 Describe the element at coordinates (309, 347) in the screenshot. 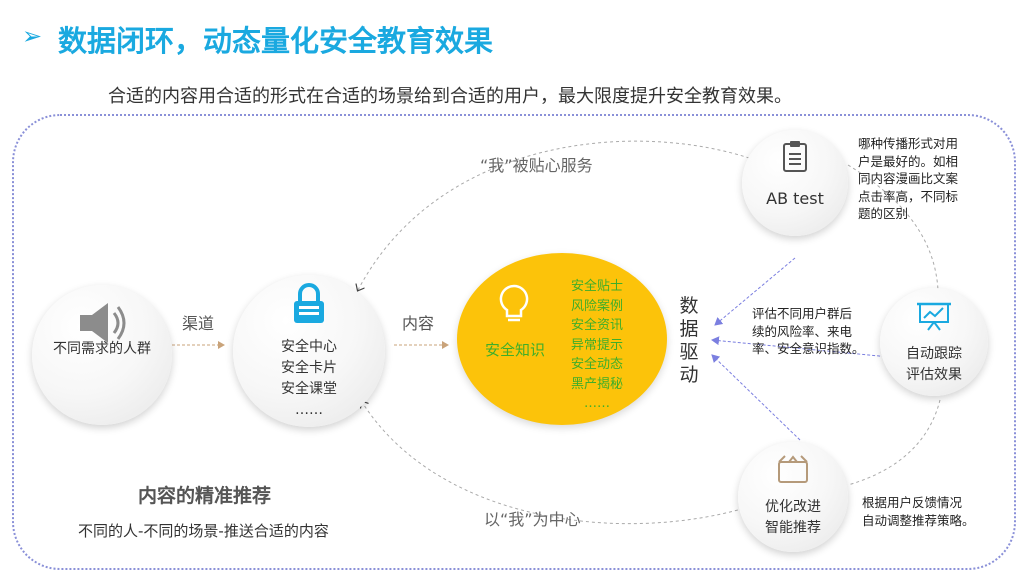

I see `channel-line-1: 安全中心` at that location.